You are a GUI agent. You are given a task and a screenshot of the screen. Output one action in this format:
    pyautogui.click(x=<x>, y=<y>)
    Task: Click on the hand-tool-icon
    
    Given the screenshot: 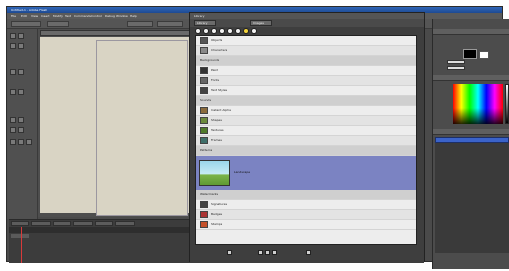 What is the action you would take?
    pyautogui.click(x=21, y=142)
    